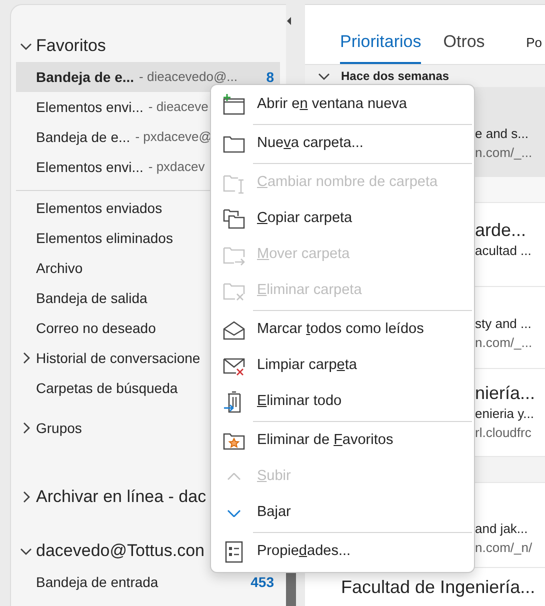 This screenshot has height=606, width=545. What do you see at coordinates (173, 137) in the screenshot?
I see `account-name: - pxdaceve@` at bounding box center [173, 137].